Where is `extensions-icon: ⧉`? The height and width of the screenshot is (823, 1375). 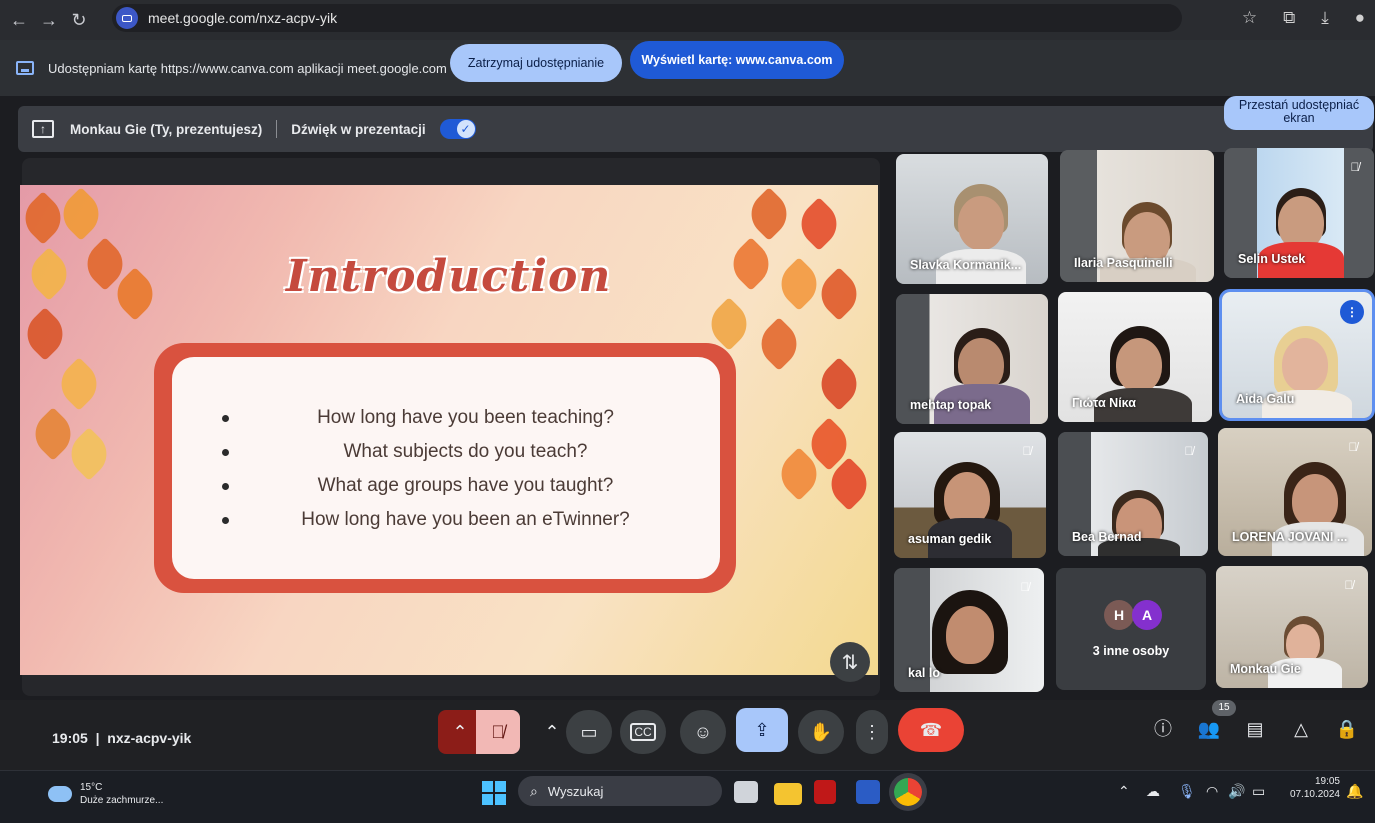 extensions-icon: ⧉ is located at coordinates (1289, 18).